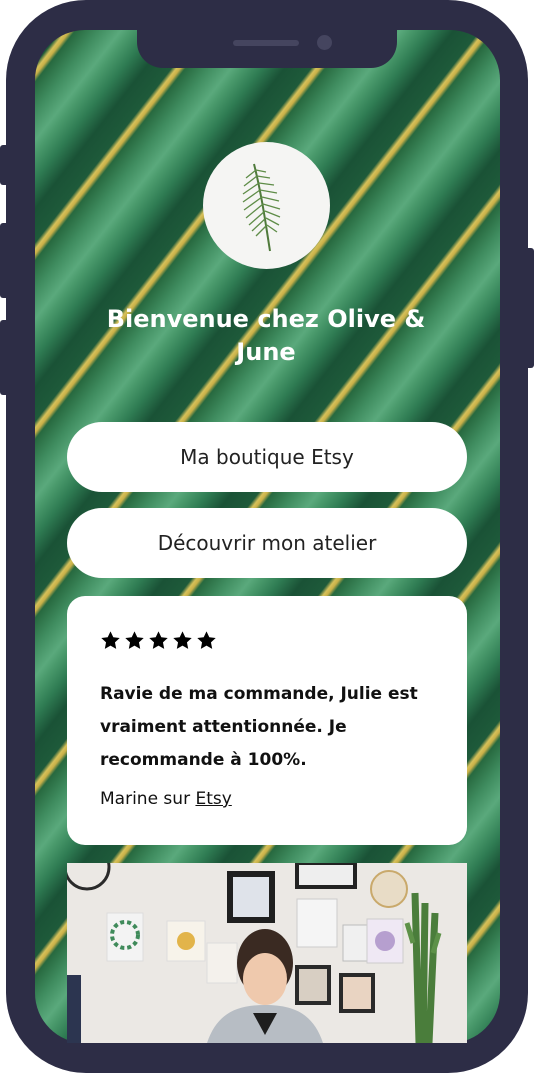 The height and width of the screenshot is (1073, 534). I want to click on profile-avatar, so click(266, 205).